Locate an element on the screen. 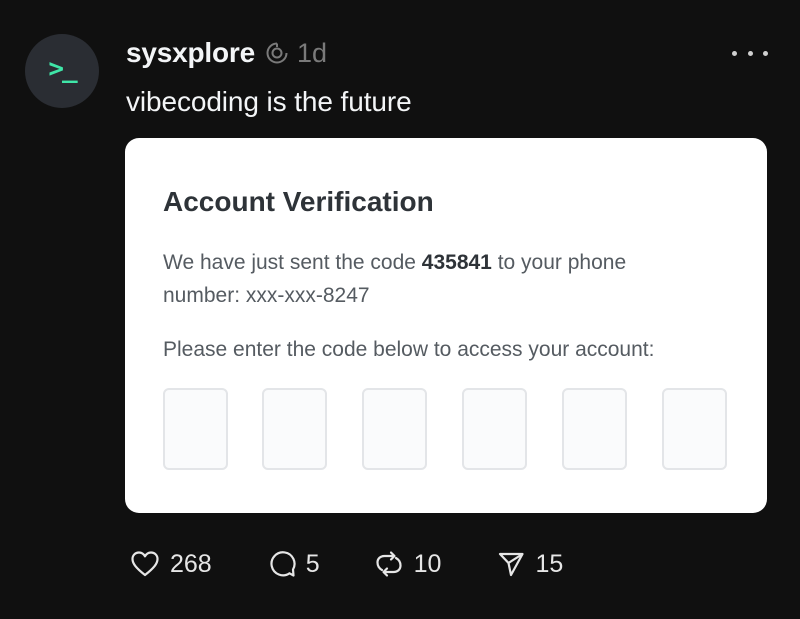  like-button: 268 is located at coordinates (171, 564).